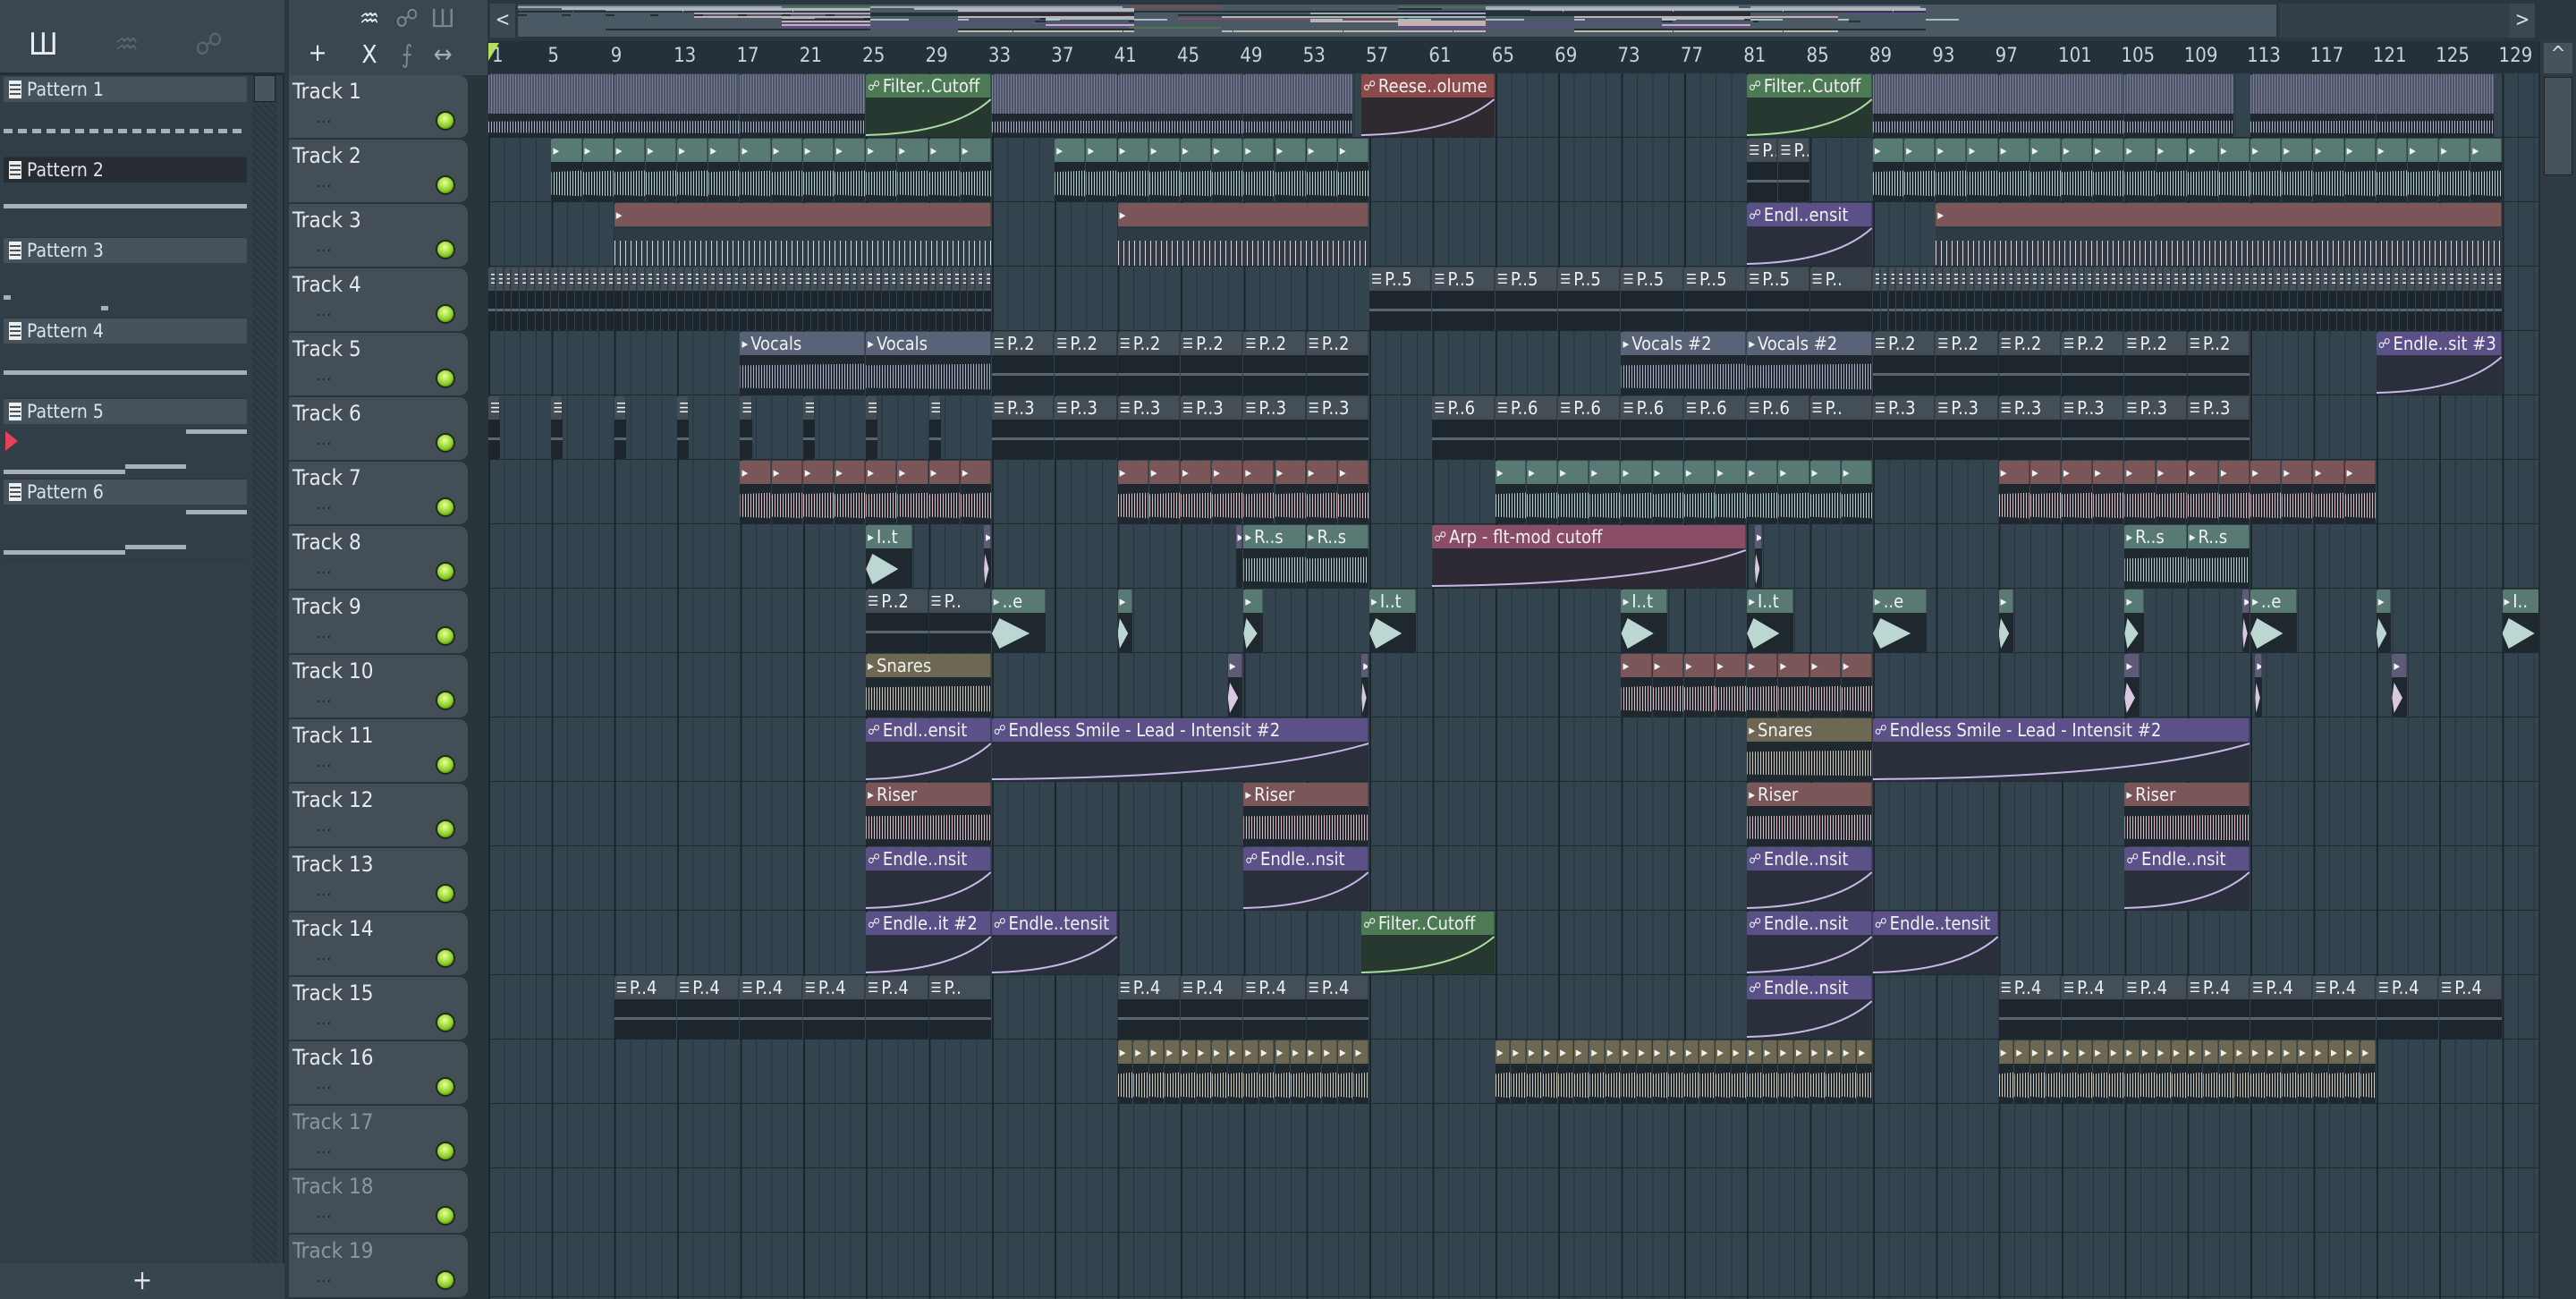 The width and height of the screenshot is (2576, 1299). I want to click on playlist-clip: ▸ ..e, so click(1018, 621).